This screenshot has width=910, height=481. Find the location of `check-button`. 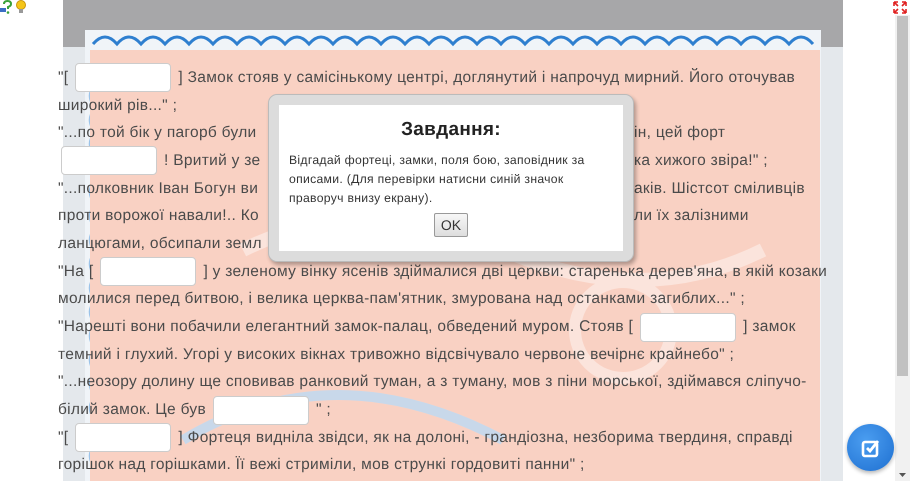

check-button is located at coordinates (870, 447).